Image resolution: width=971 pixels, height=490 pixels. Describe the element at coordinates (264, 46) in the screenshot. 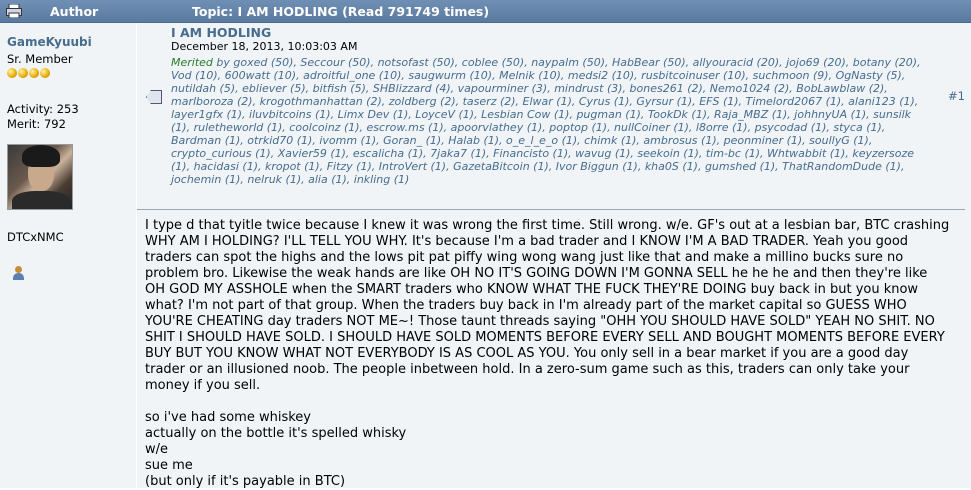

I see `post-date: December 18, 2013, 10:03:03 AM` at that location.